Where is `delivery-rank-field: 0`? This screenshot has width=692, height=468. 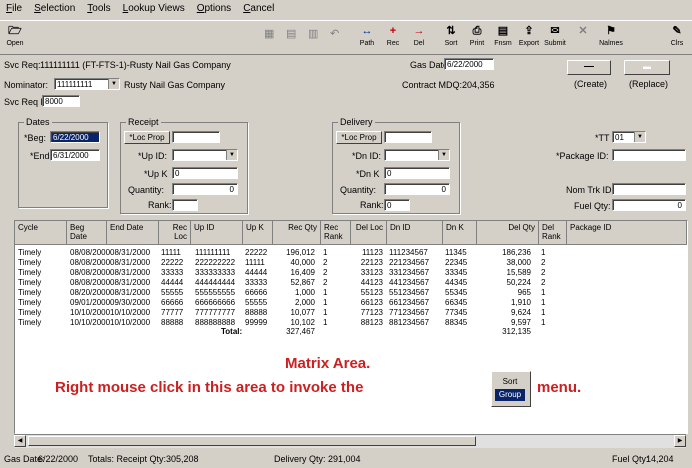
delivery-rank-field: 0 is located at coordinates (397, 205).